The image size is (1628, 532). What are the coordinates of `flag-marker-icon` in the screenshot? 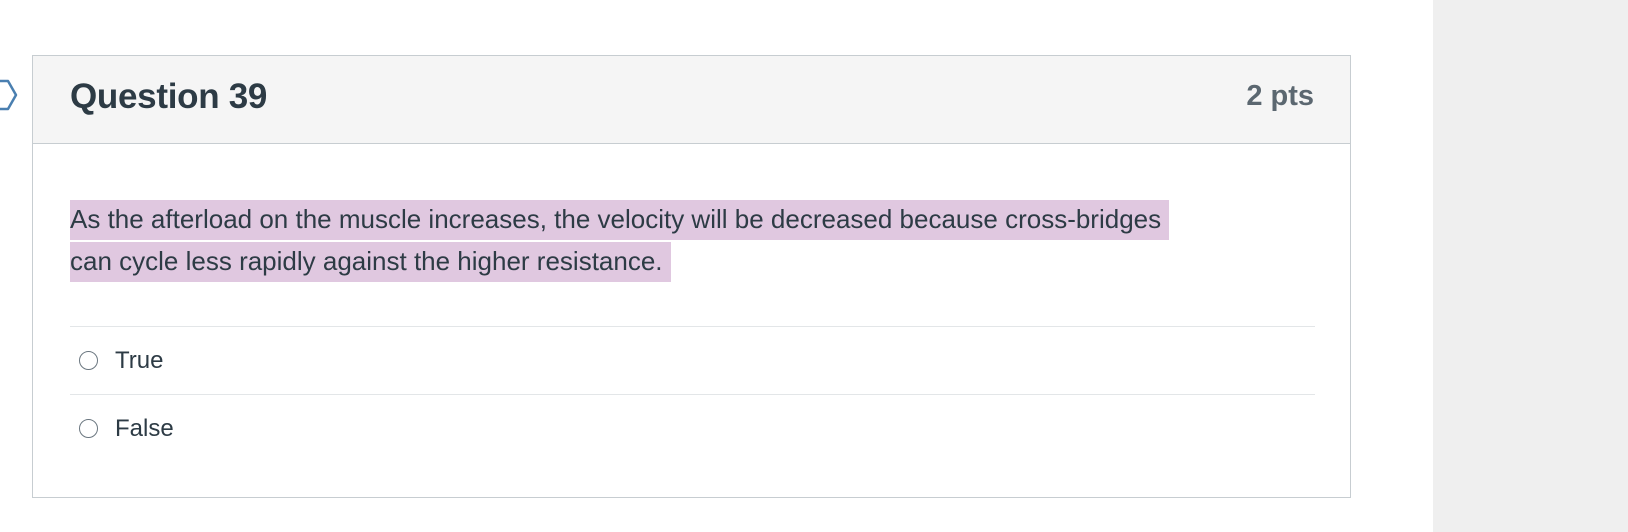 It's located at (9, 95).